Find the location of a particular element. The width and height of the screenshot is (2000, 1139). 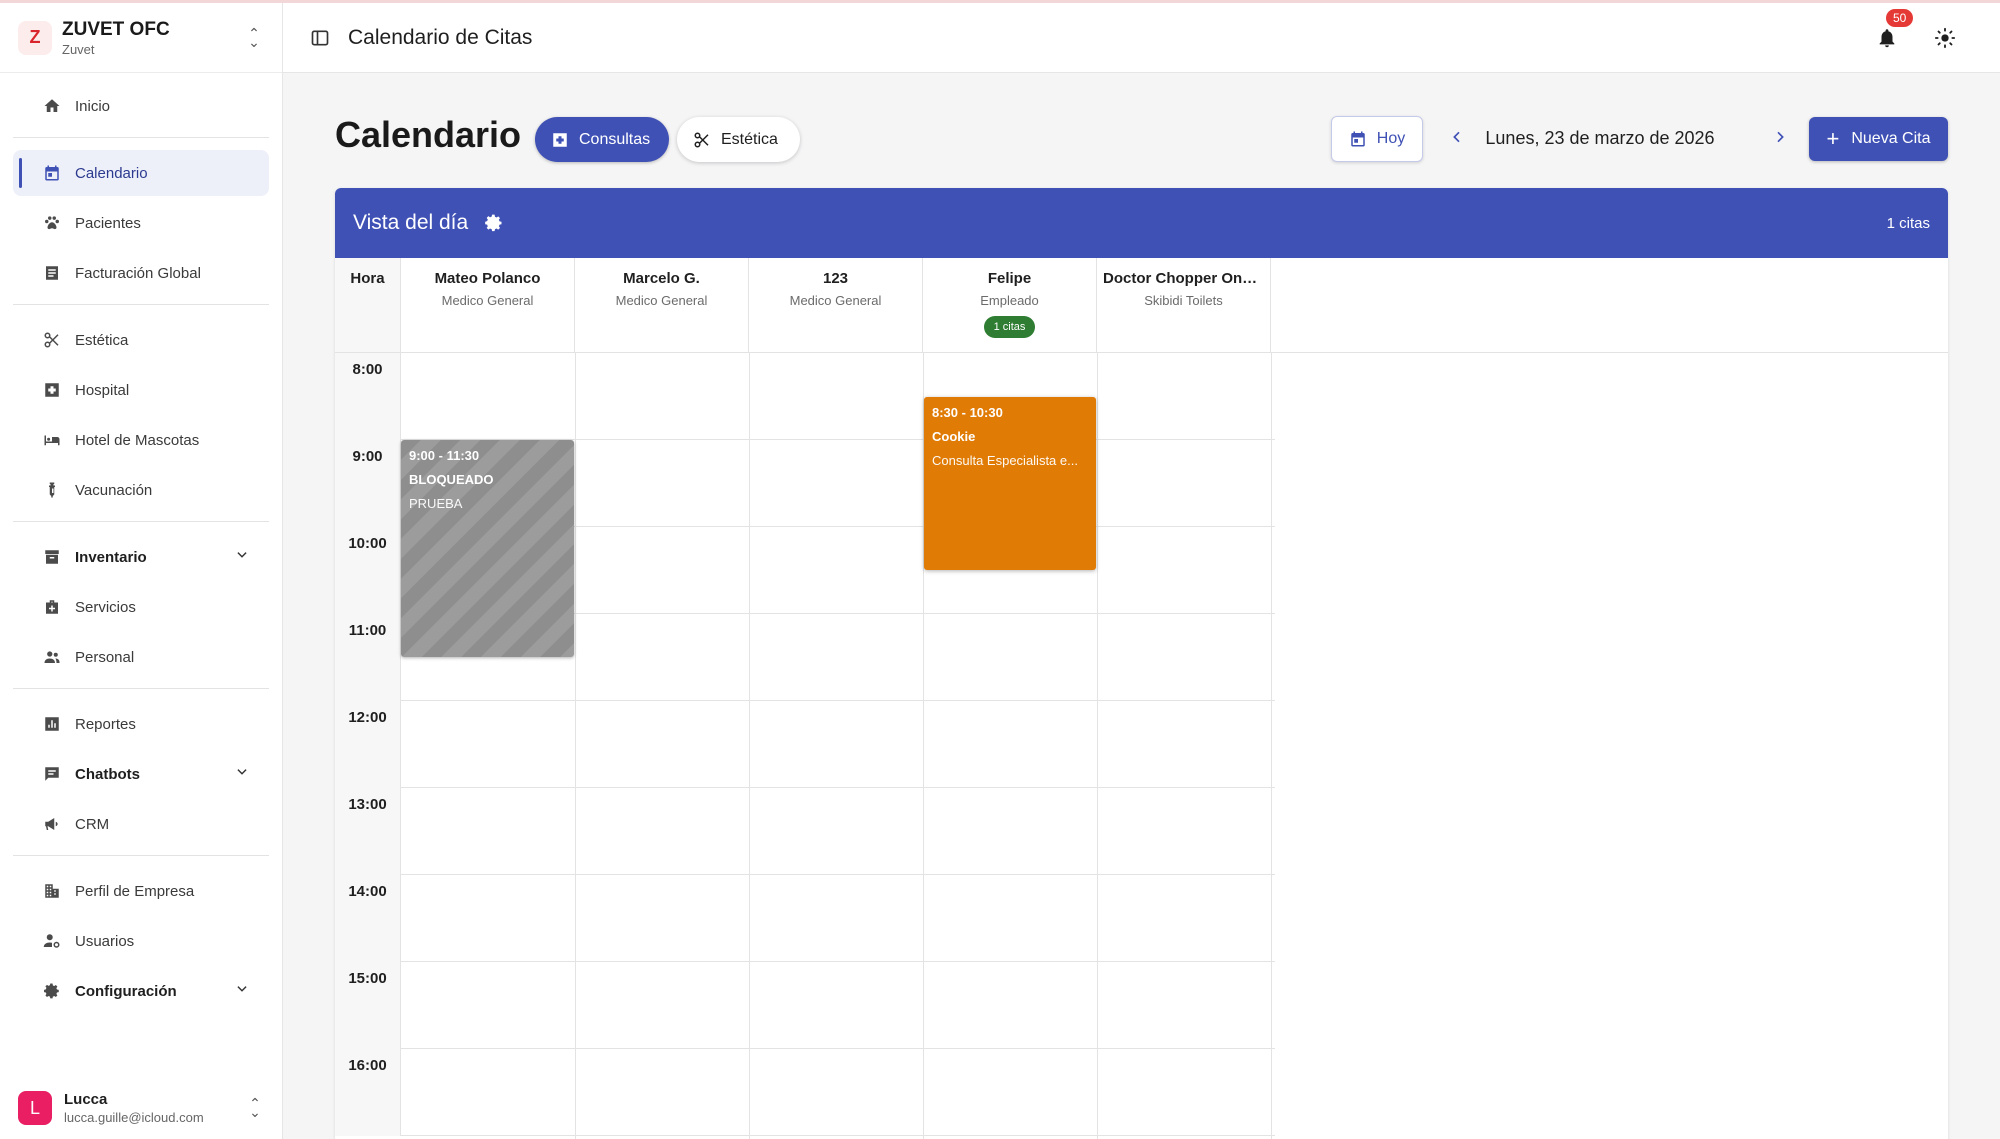

hour-row: 16:00 is located at coordinates (805, 1092).